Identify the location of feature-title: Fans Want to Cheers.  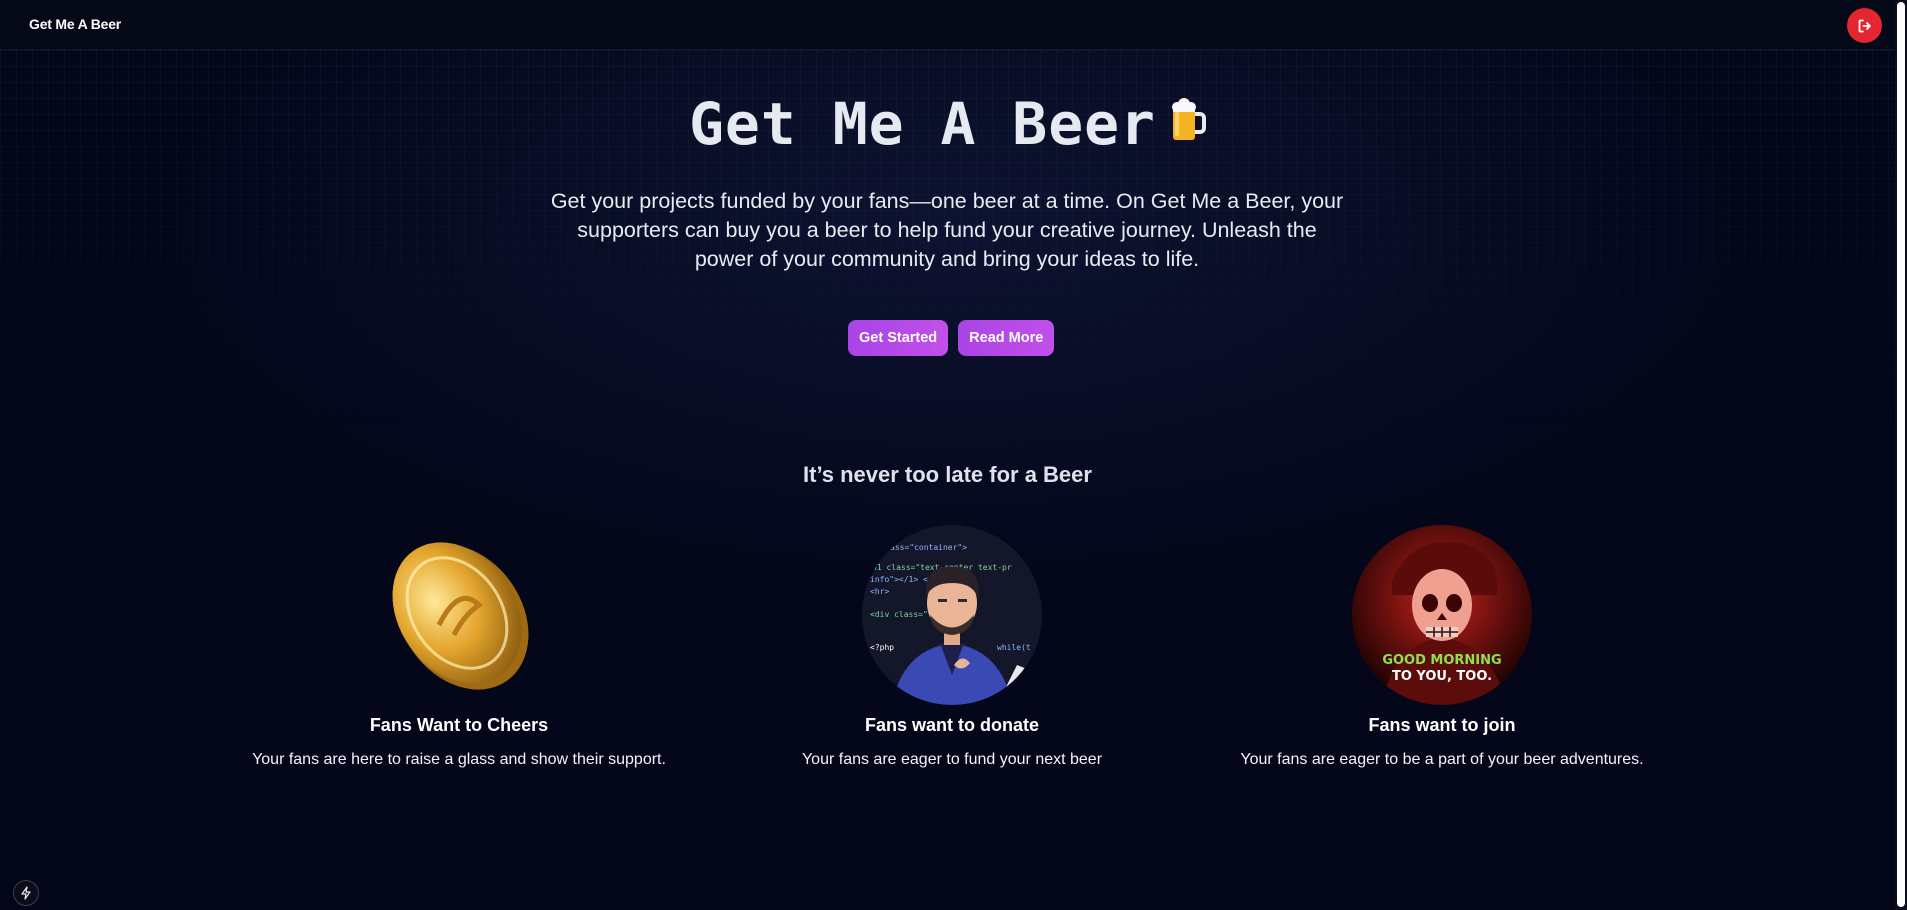
(459, 725).